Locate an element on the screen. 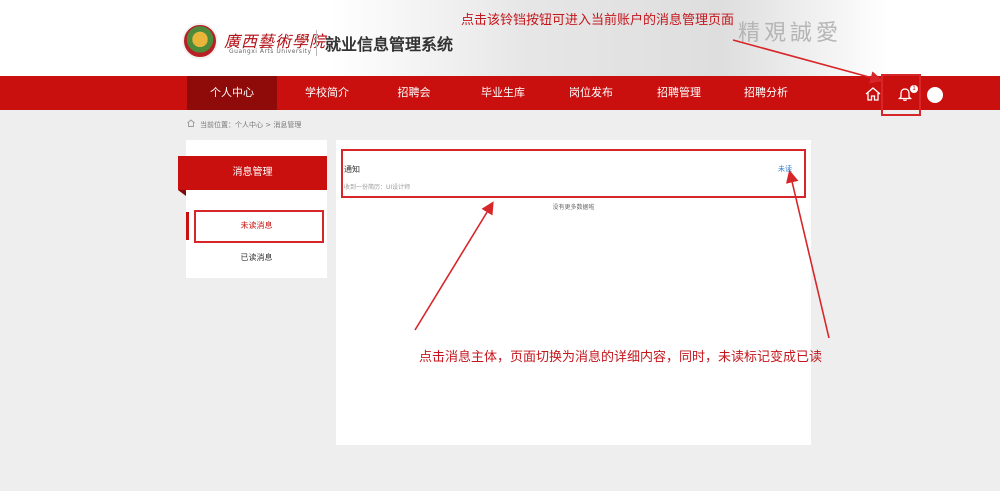 The width and height of the screenshot is (1000, 491). arrow-to-bell is located at coordinates (808, 61).